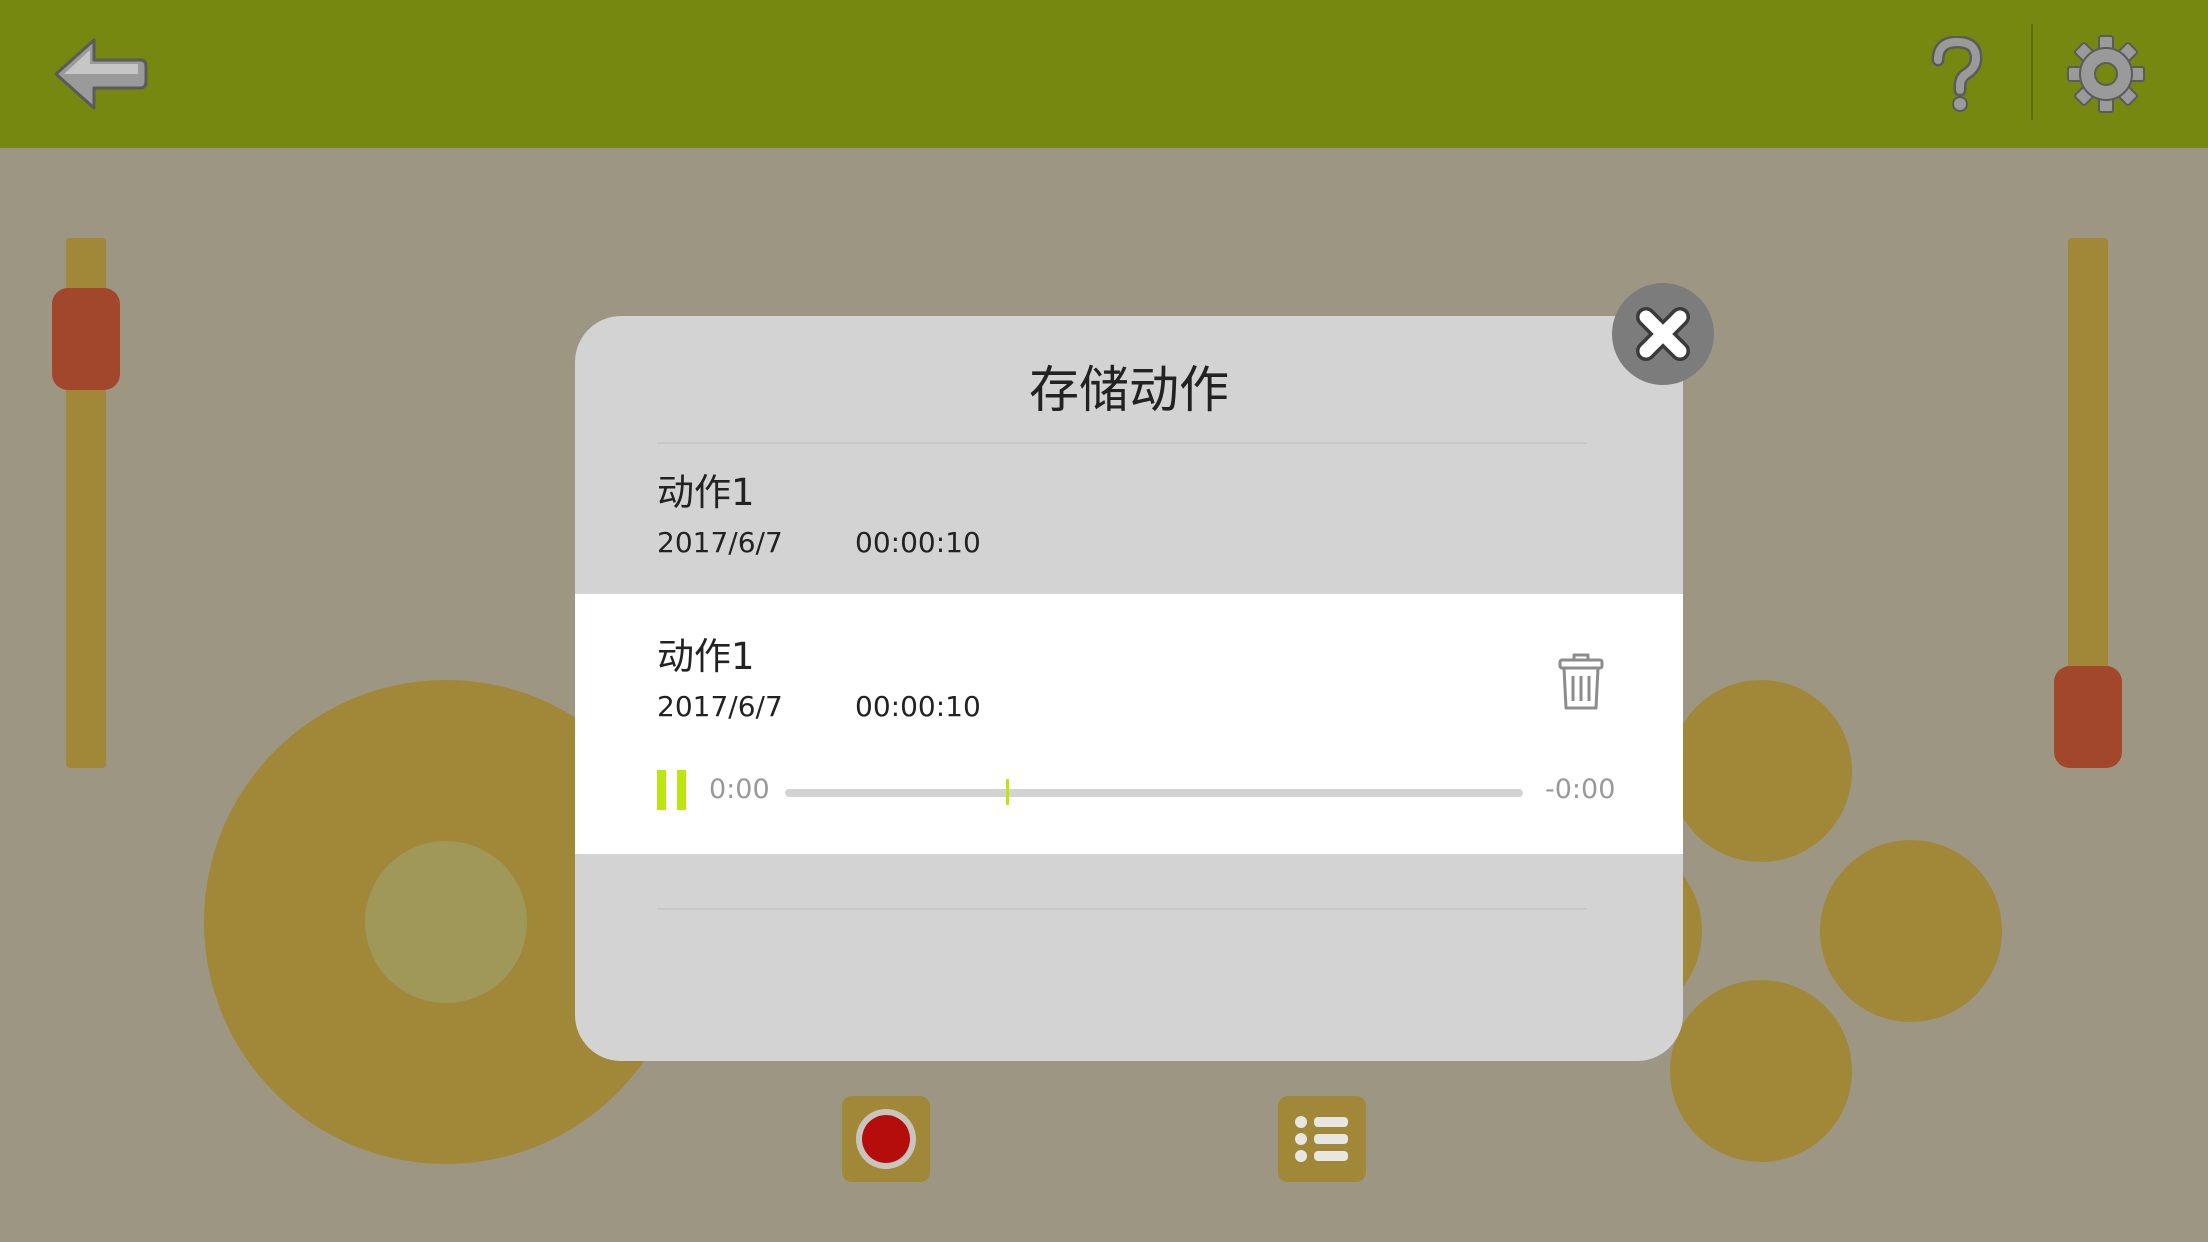 The image size is (2208, 1242). I want to click on right-slider-thumb, so click(2088, 717).